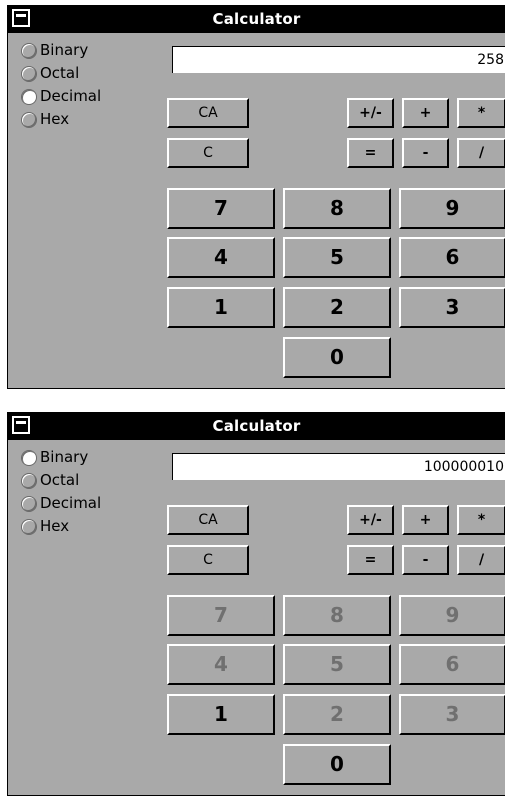  Describe the element at coordinates (338, 59) in the screenshot. I see `display-field: 258` at that location.